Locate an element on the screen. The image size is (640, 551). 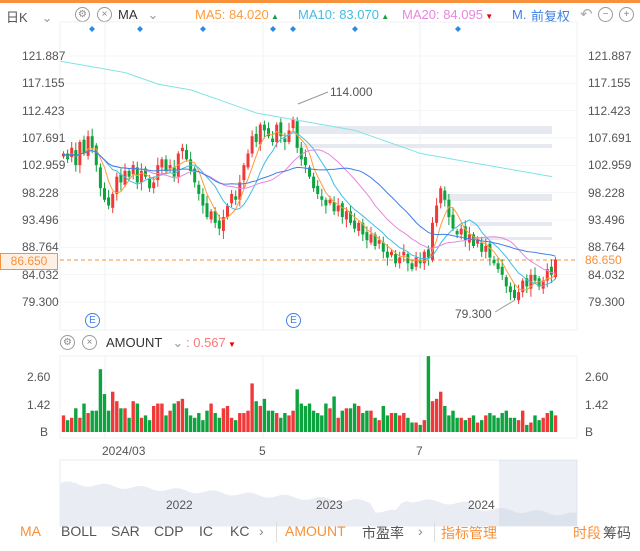
tool-kc: KC is located at coordinates (239, 531).